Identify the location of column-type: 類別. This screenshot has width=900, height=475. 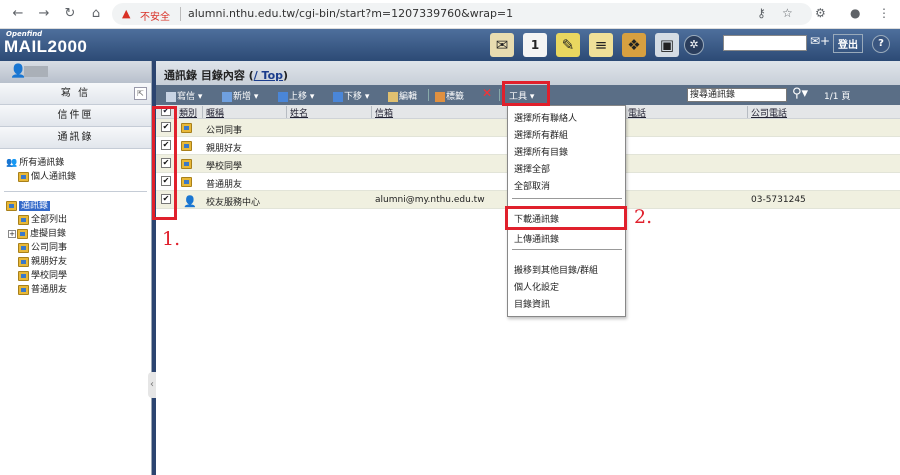
(188, 112).